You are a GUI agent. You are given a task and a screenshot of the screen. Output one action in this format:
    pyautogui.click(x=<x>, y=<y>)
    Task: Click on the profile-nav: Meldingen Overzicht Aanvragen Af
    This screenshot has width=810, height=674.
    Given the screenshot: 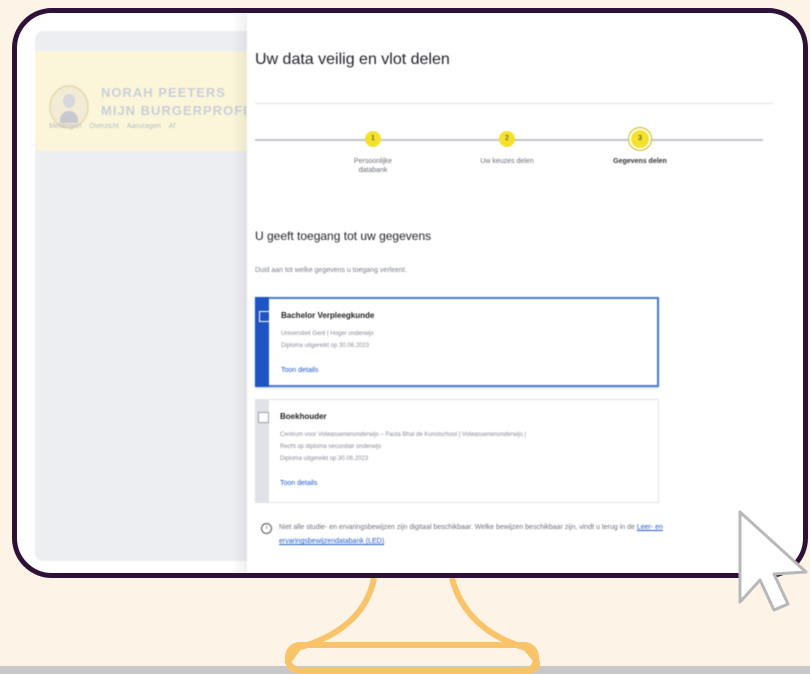 What is the action you would take?
    pyautogui.click(x=112, y=126)
    